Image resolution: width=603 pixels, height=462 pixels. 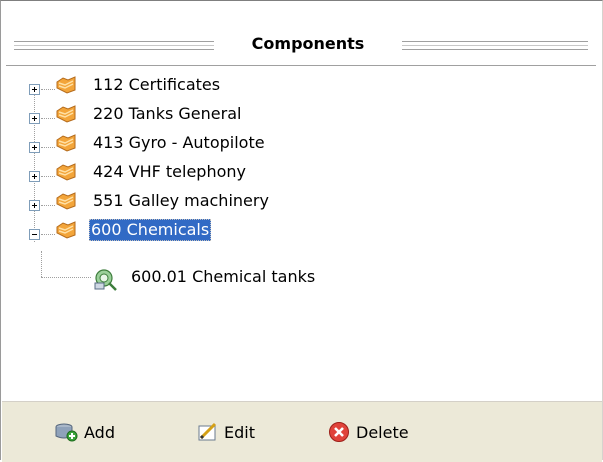 I want to click on component-icon, so click(x=105, y=280).